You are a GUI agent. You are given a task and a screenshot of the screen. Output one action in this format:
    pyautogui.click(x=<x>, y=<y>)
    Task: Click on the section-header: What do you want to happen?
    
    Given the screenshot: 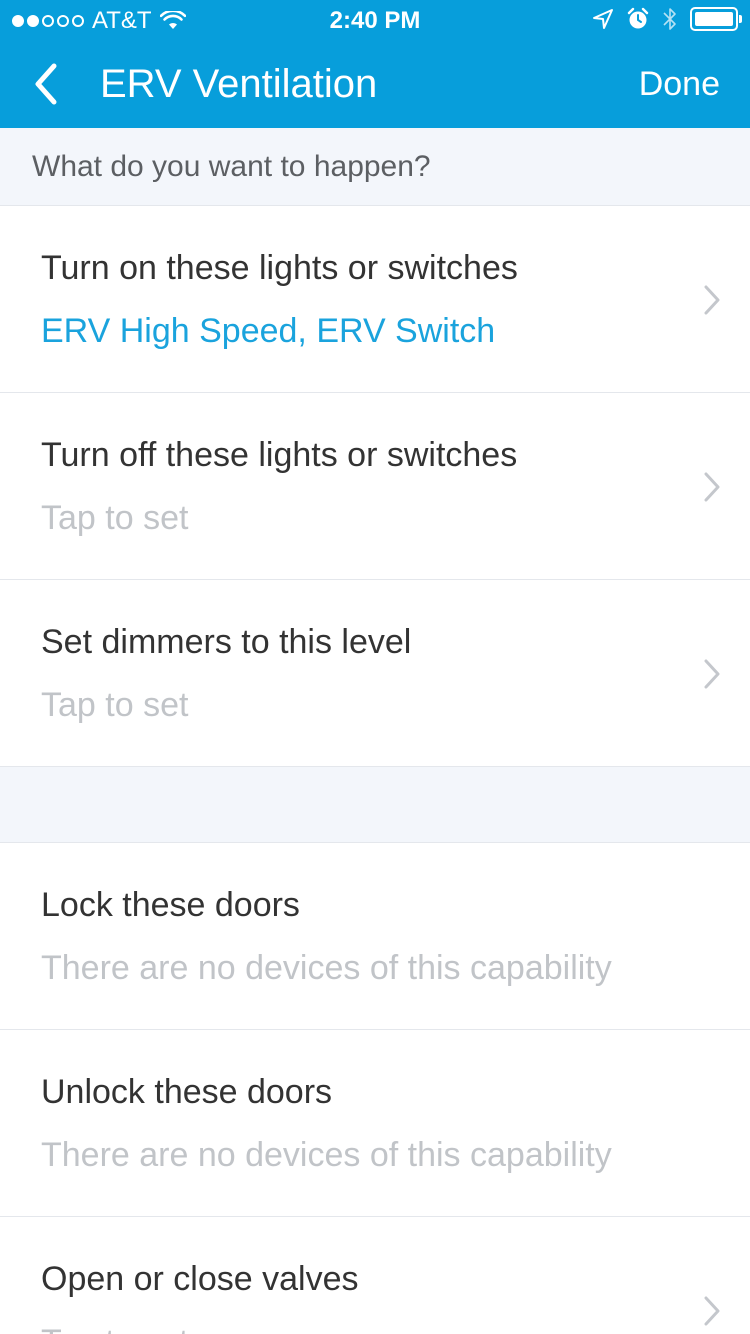 What is the action you would take?
    pyautogui.click(x=375, y=167)
    